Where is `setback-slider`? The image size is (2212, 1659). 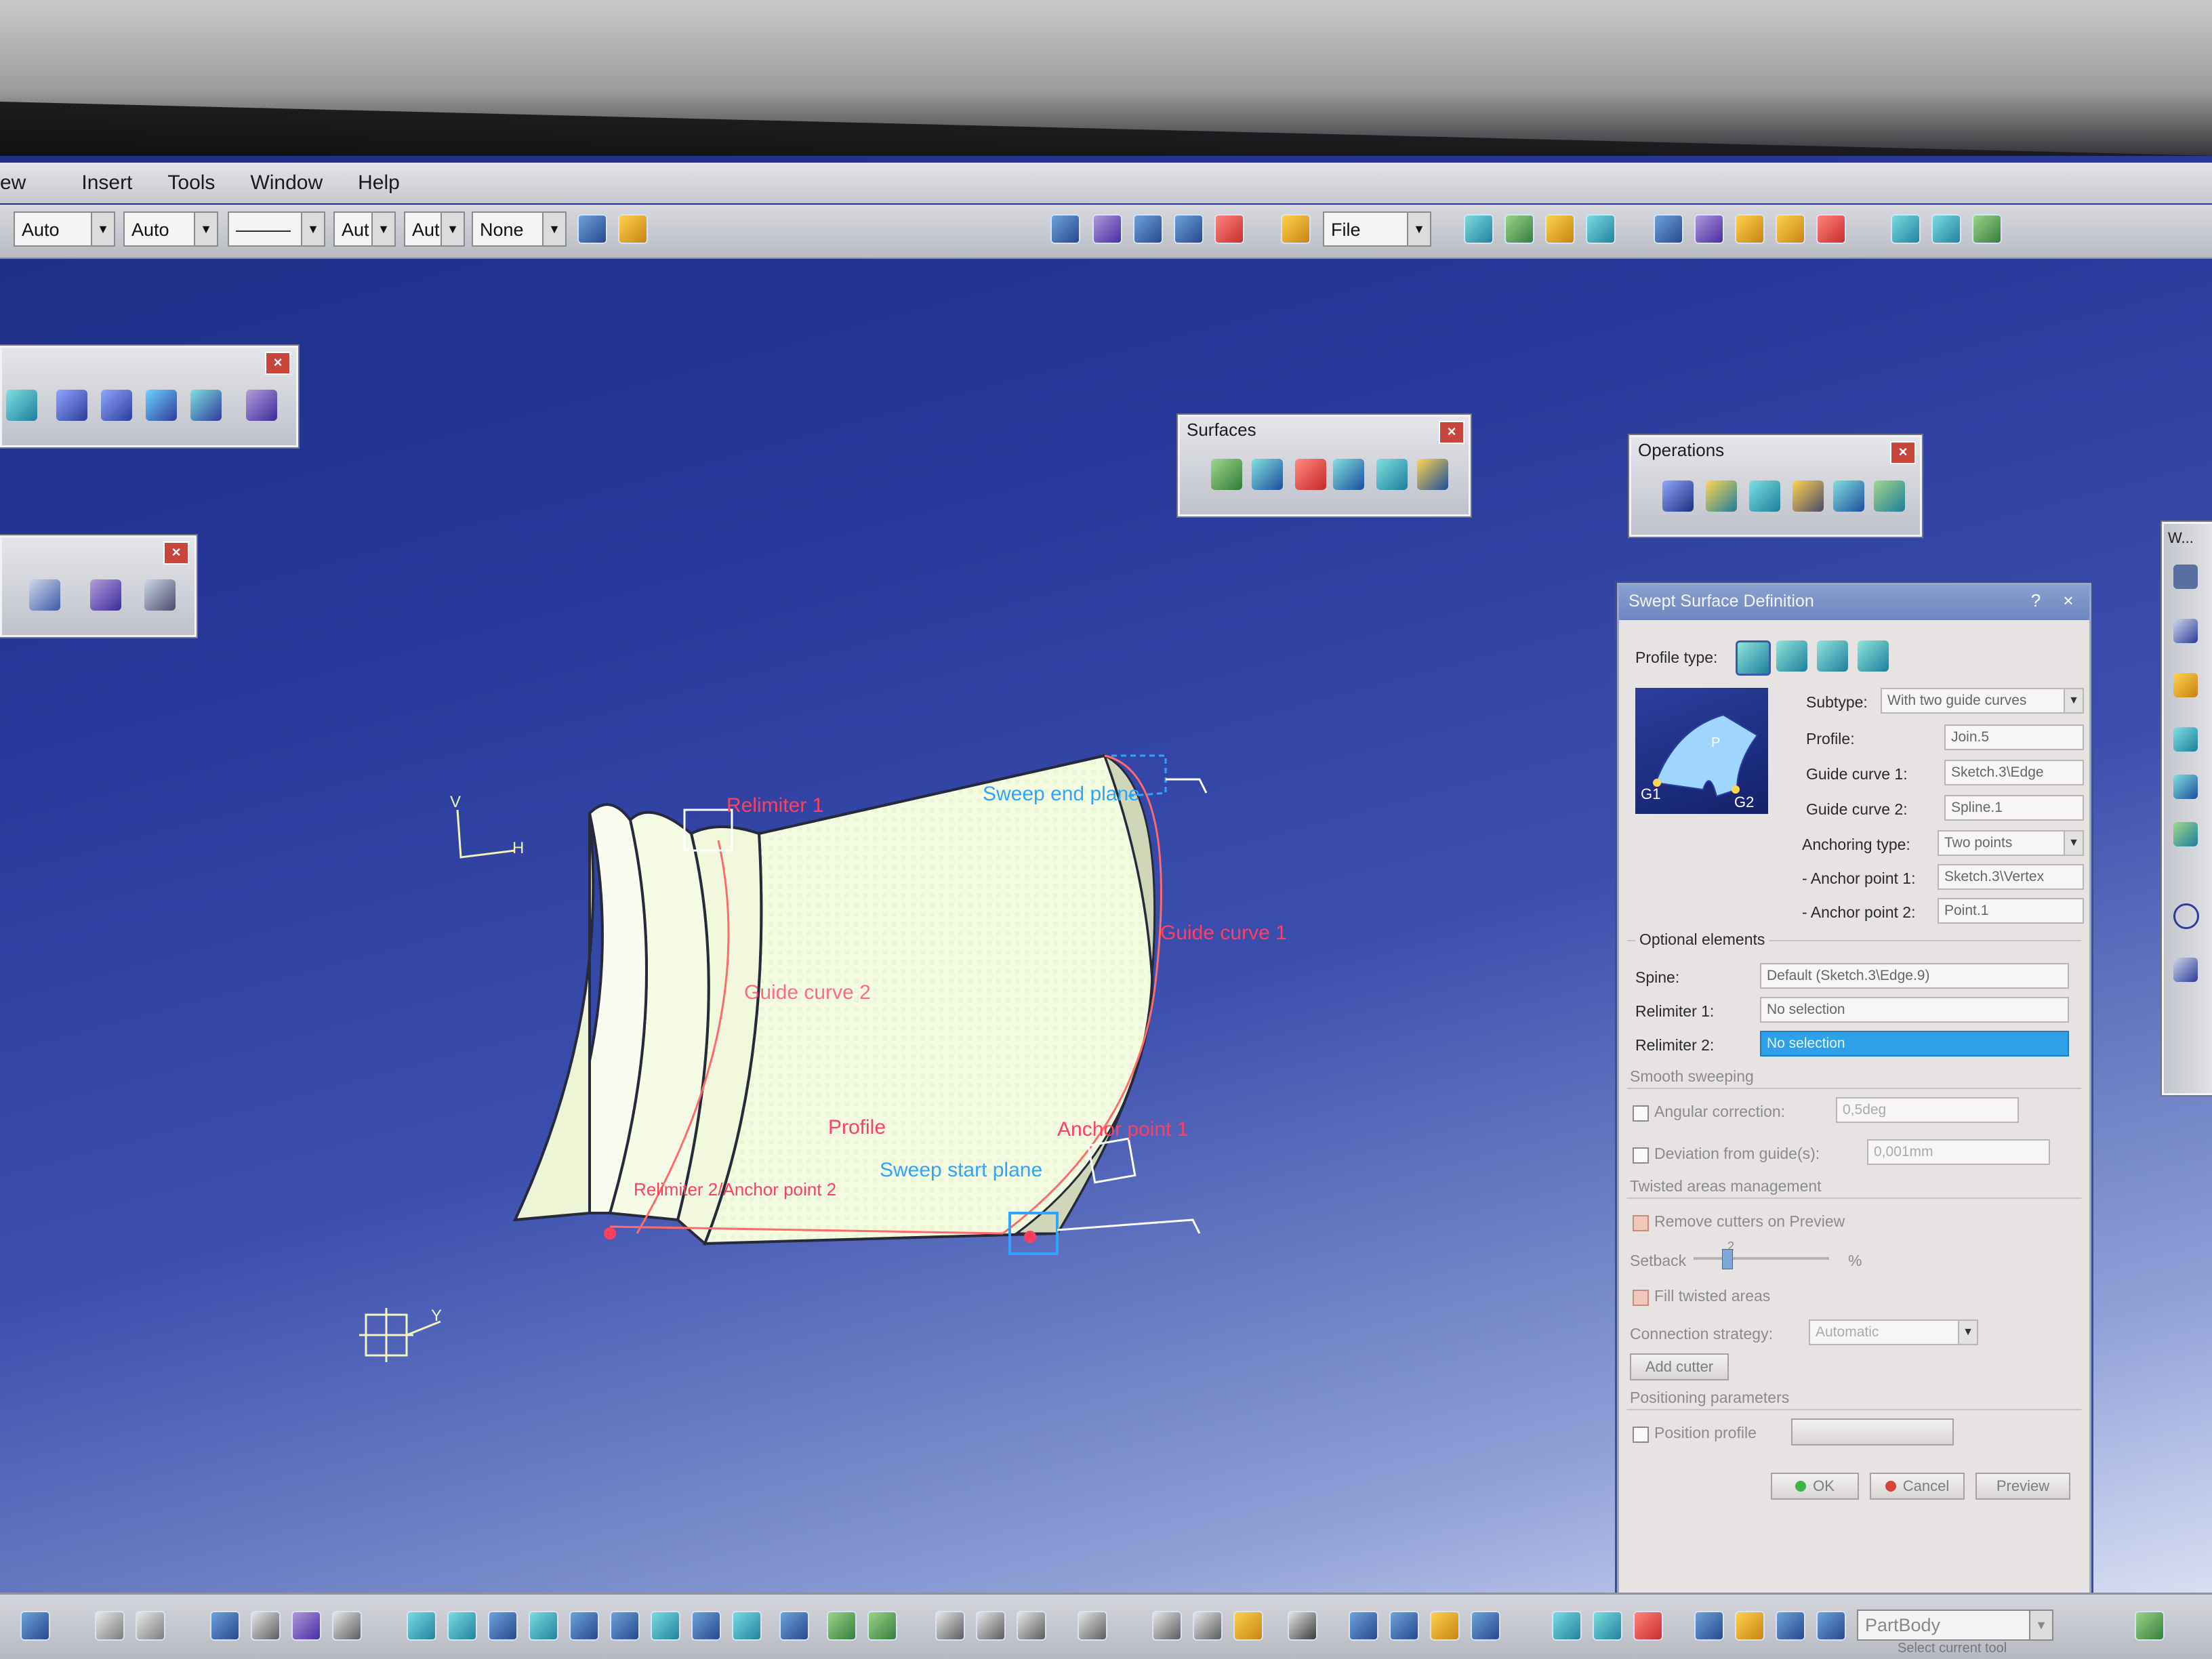
setback-slider is located at coordinates (1761, 1258).